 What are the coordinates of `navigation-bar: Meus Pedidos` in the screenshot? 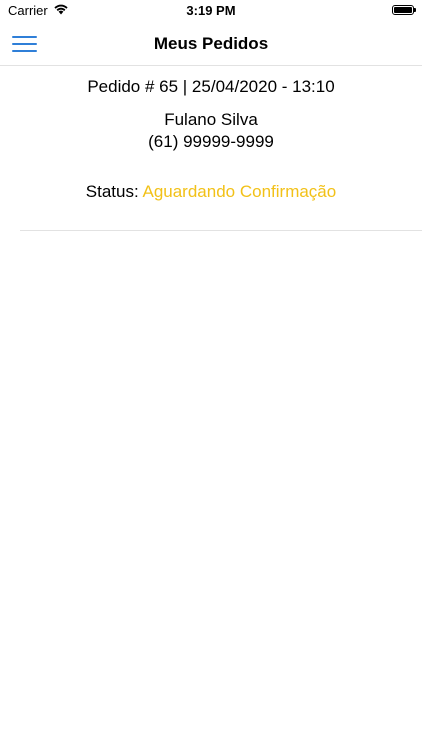 It's located at (211, 44).